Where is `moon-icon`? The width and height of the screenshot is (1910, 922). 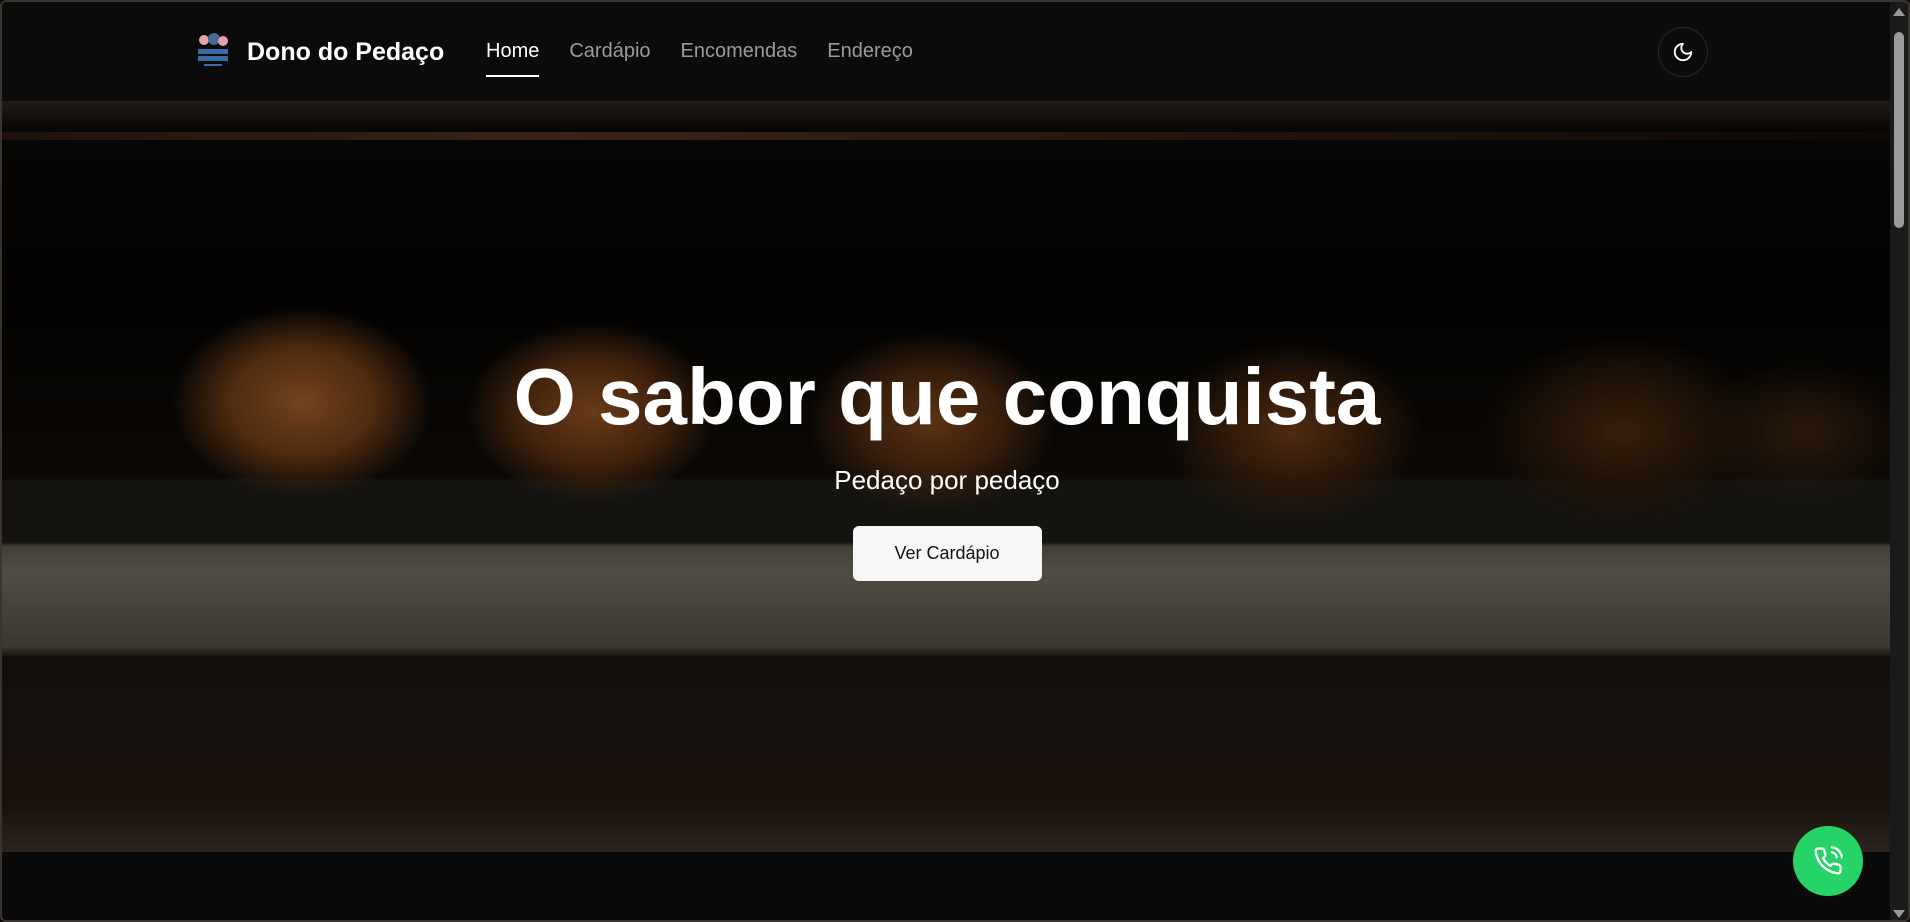 moon-icon is located at coordinates (1683, 52).